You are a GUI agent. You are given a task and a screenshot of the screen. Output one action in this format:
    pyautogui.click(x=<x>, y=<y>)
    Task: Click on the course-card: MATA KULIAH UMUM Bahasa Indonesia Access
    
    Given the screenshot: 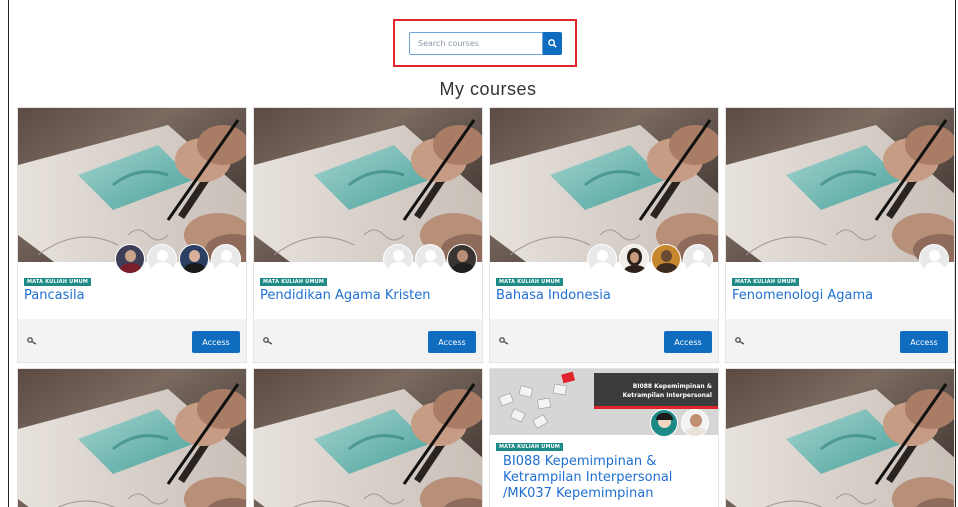 What is the action you would take?
    pyautogui.click(x=604, y=235)
    